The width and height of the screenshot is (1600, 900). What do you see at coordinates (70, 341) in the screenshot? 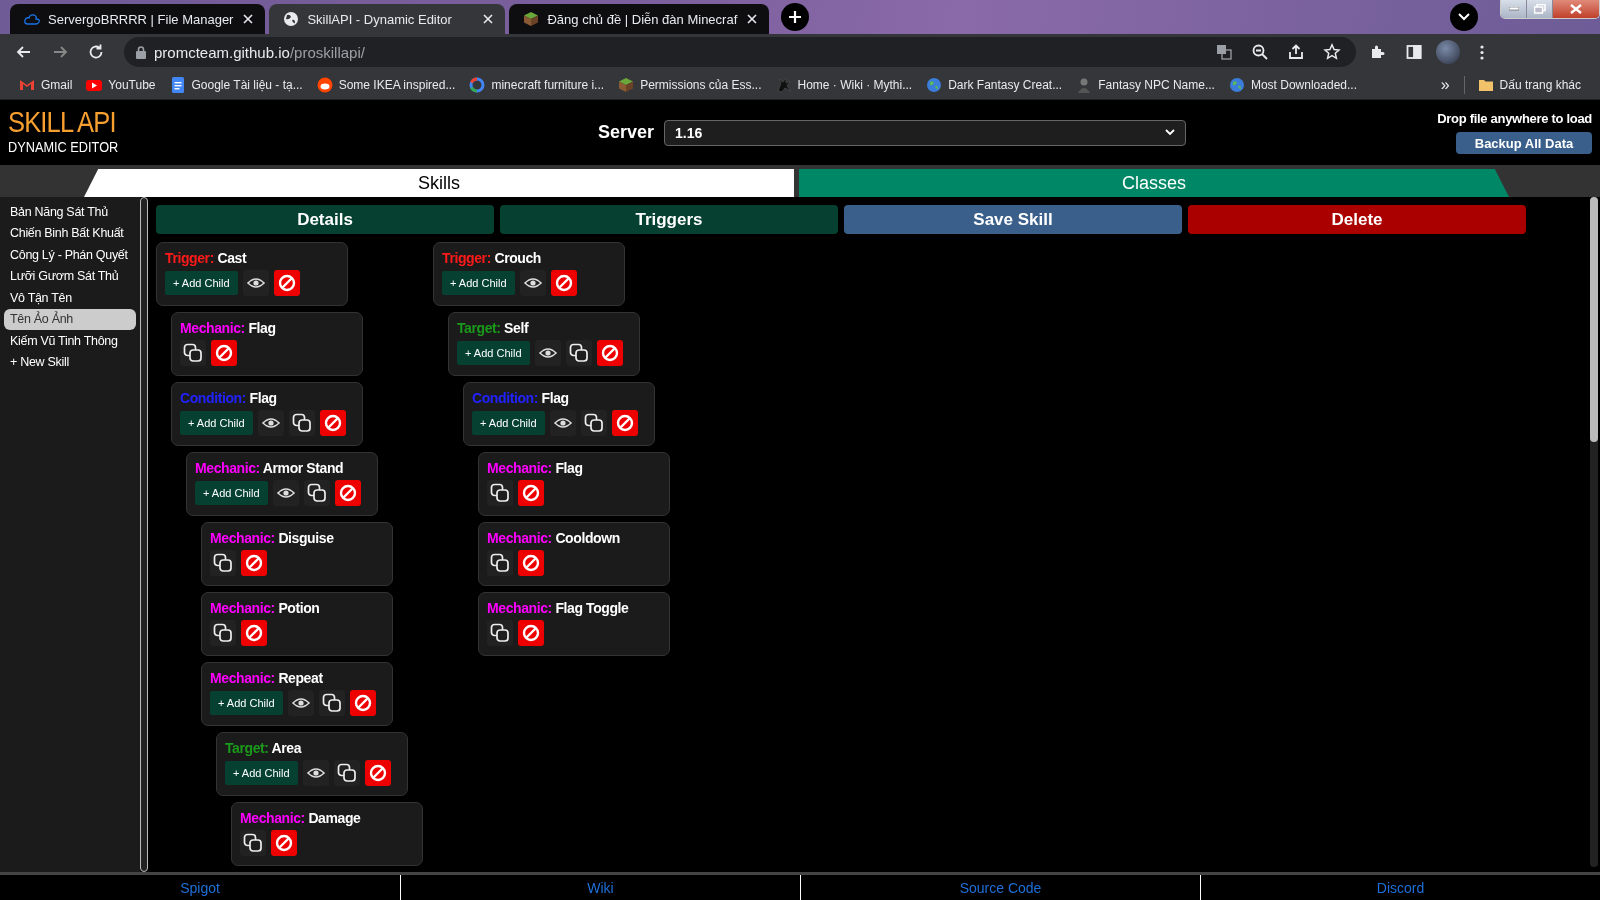
I see `skill-item: Kiếm Vũ Tinh Thông` at bounding box center [70, 341].